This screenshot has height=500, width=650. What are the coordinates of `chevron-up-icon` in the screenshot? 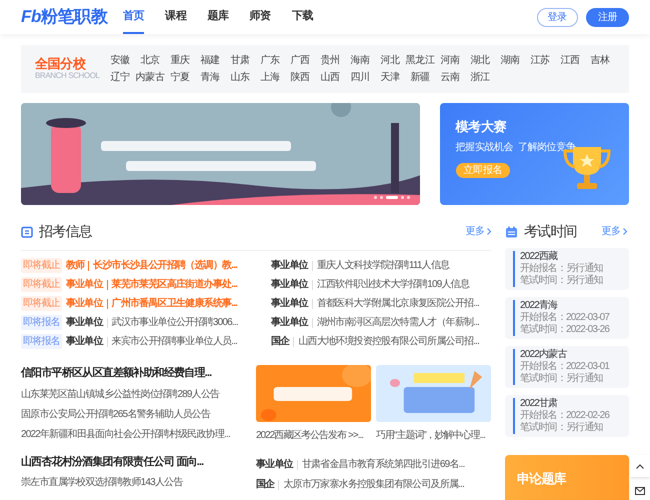 It's located at (640, 466).